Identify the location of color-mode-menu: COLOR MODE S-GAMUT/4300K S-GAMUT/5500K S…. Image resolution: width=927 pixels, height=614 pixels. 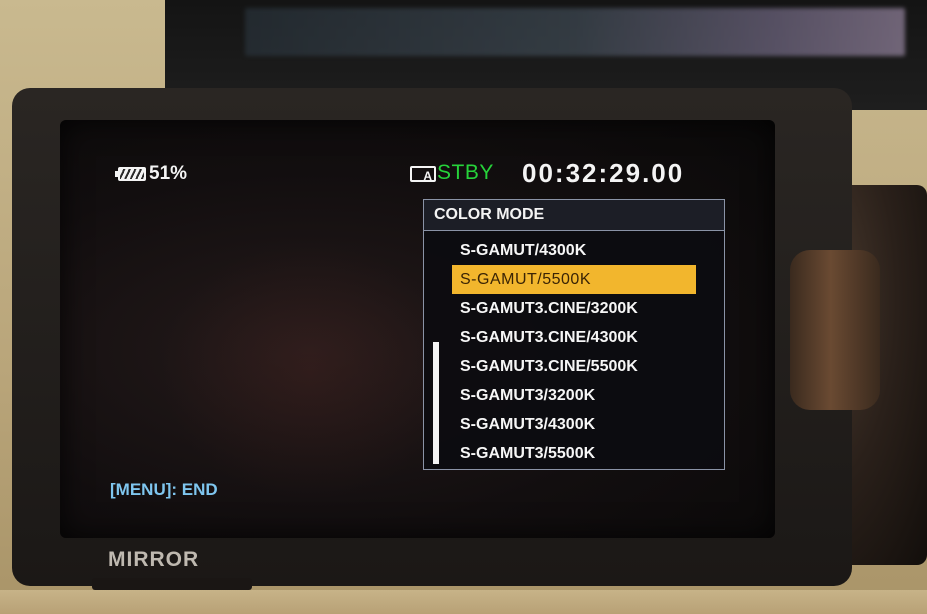
(574, 334).